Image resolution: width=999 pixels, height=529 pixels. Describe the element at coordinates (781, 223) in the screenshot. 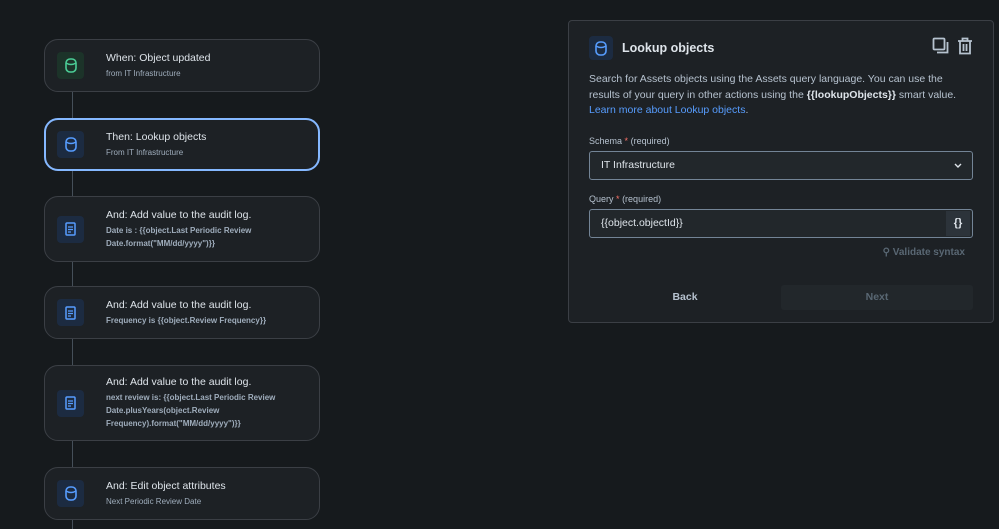

I see `query-input: {{object.objectId}}{}` at that location.